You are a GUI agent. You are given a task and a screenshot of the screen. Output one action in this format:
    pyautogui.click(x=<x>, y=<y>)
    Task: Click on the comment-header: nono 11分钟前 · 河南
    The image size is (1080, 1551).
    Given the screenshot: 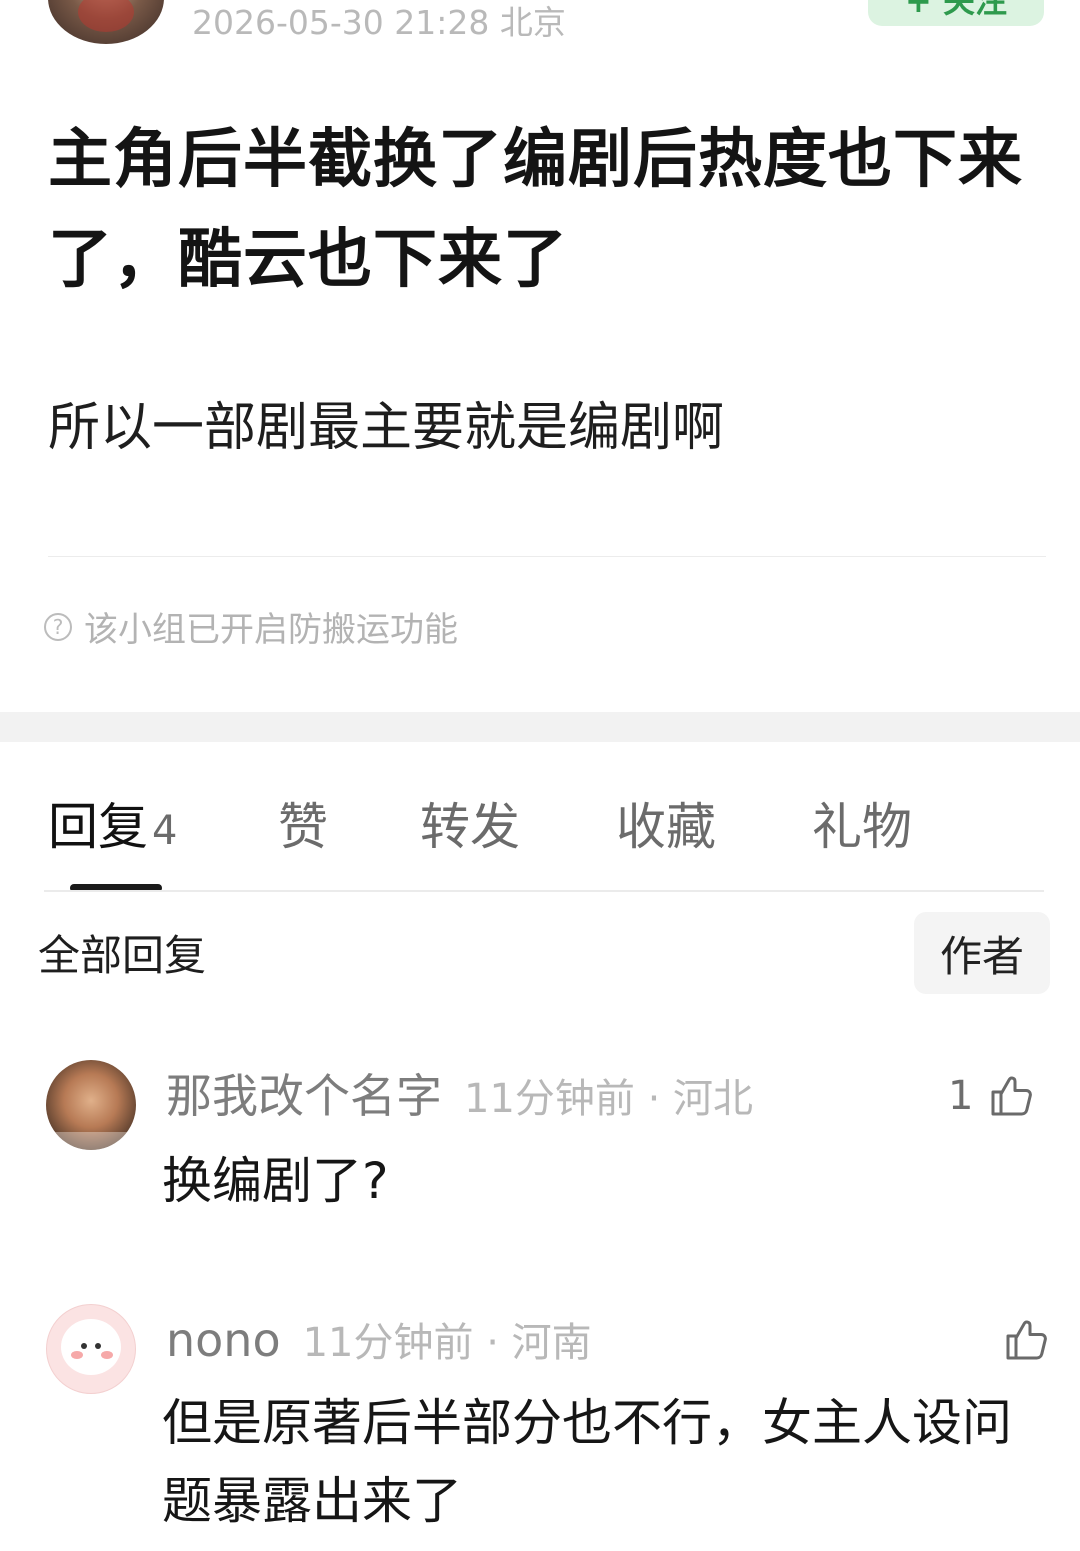 What is the action you would take?
    pyautogui.click(x=379, y=1345)
    